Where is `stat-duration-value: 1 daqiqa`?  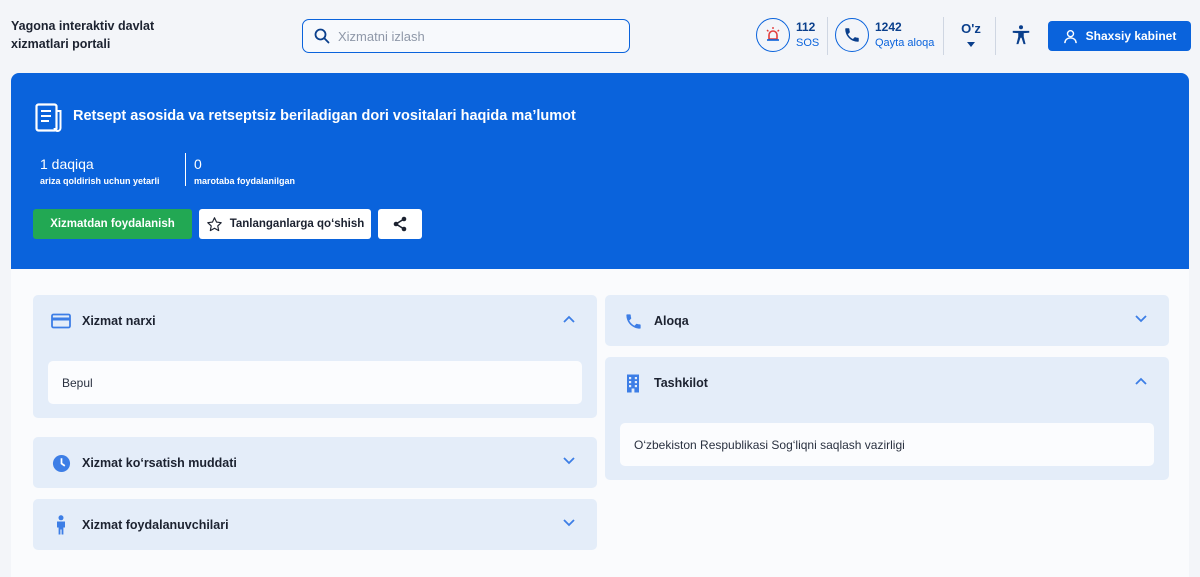
stat-duration-value: 1 daqiqa is located at coordinates (67, 164).